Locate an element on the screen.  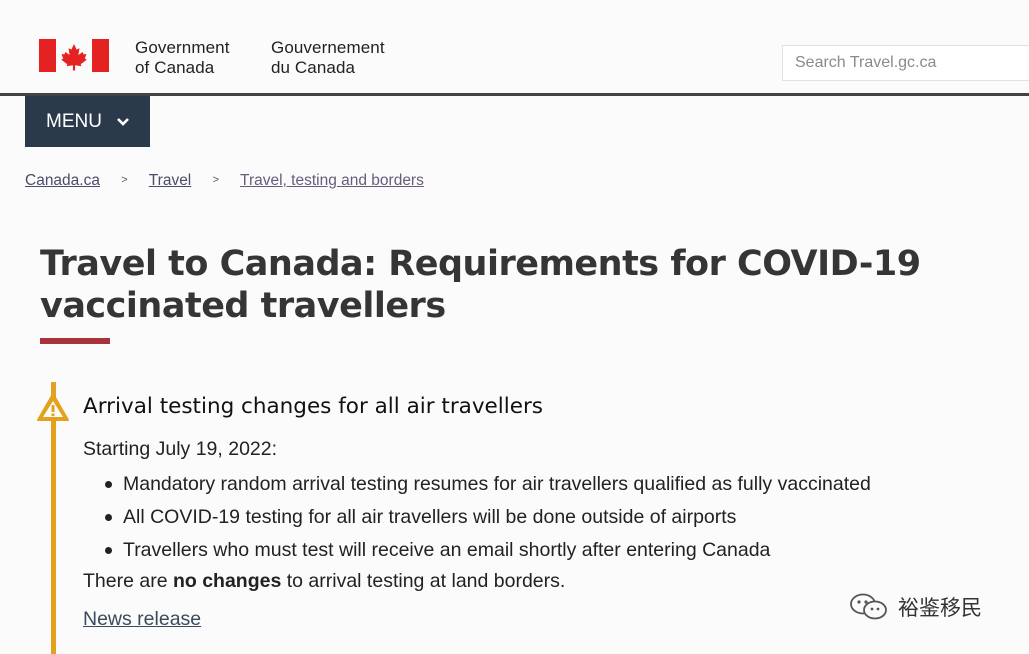
watermark: 裕鉴移民 is located at coordinates (915, 607).